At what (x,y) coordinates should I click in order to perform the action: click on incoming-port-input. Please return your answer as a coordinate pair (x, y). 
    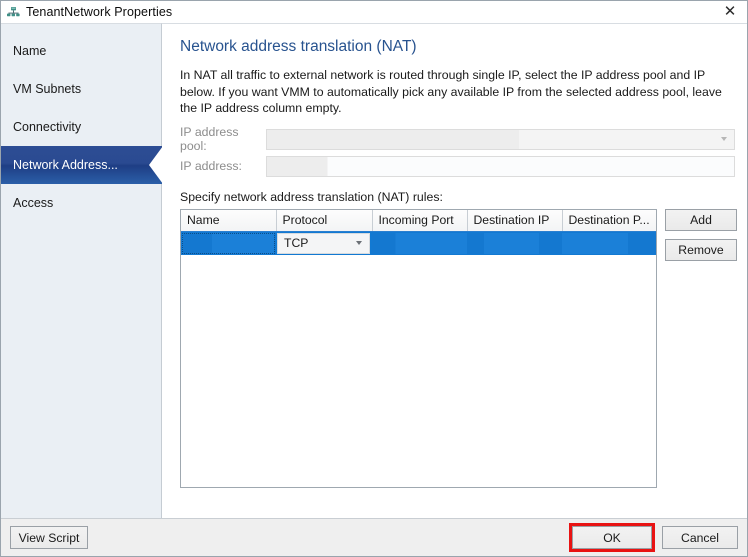
    Looking at the image, I should click on (419, 243).